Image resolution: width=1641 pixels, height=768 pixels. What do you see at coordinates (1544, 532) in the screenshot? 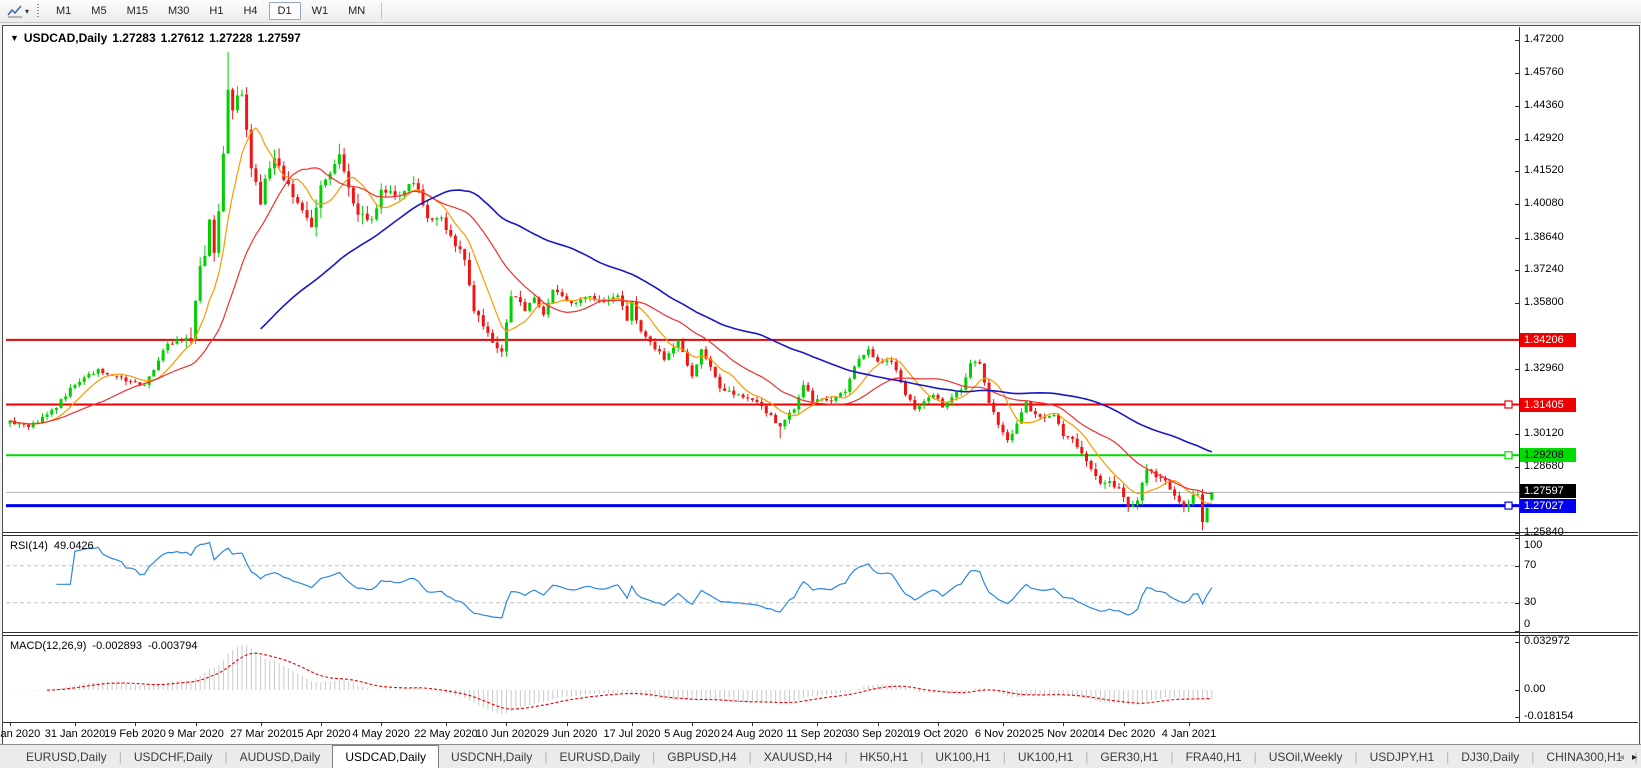
I see `price-tick-label: 1.25840` at bounding box center [1544, 532].